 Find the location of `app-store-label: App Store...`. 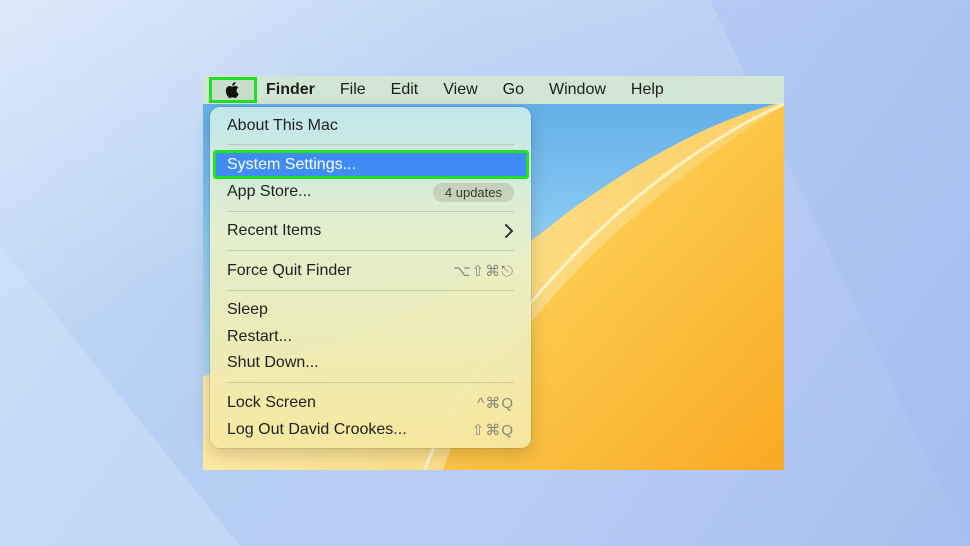

app-store-label: App Store... is located at coordinates (269, 191).